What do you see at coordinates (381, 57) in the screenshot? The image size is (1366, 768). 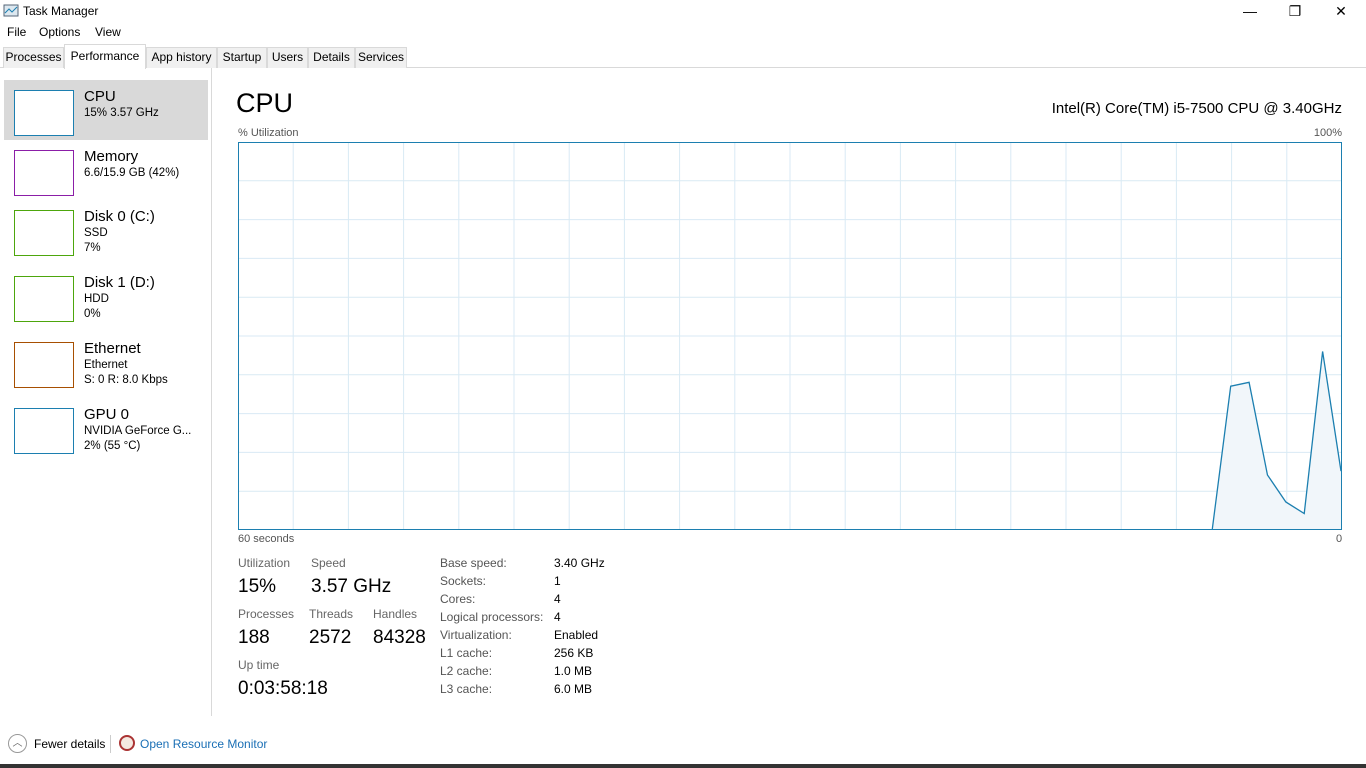 I see `tab-services: Services` at bounding box center [381, 57].